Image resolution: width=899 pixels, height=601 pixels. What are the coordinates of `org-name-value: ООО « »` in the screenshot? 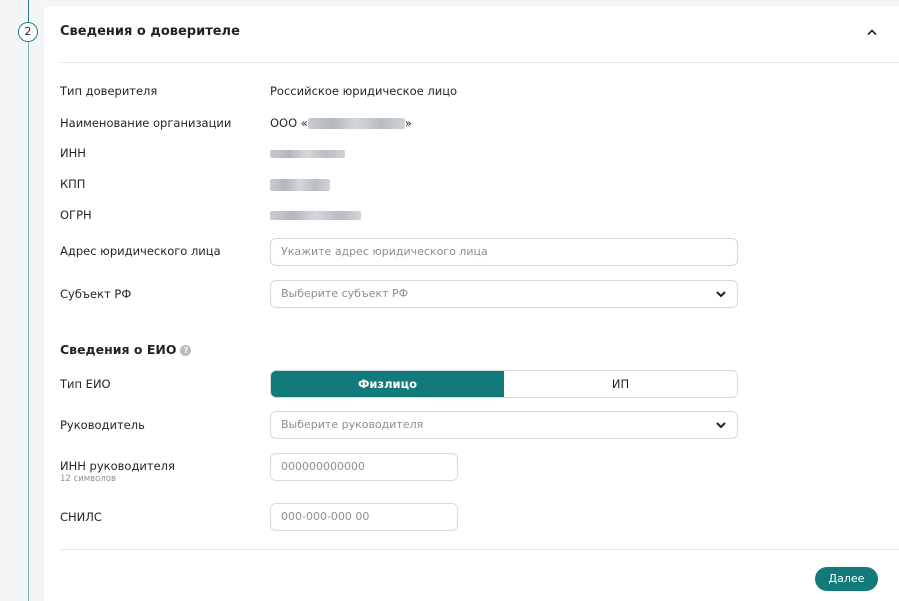 It's located at (341, 123).